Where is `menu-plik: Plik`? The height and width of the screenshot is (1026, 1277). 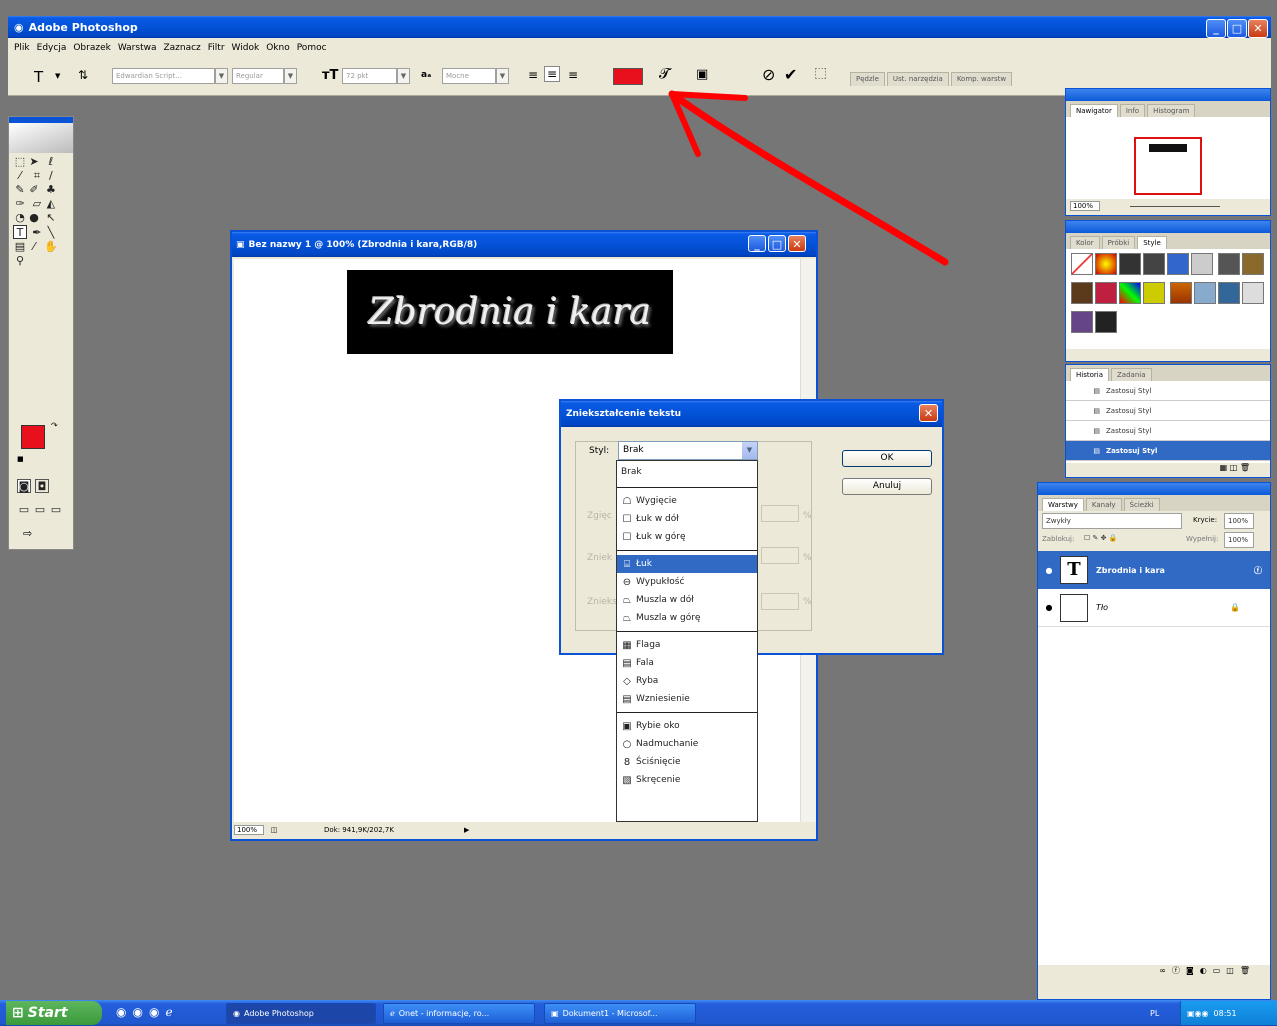
menu-plik: Plik is located at coordinates (22, 48).